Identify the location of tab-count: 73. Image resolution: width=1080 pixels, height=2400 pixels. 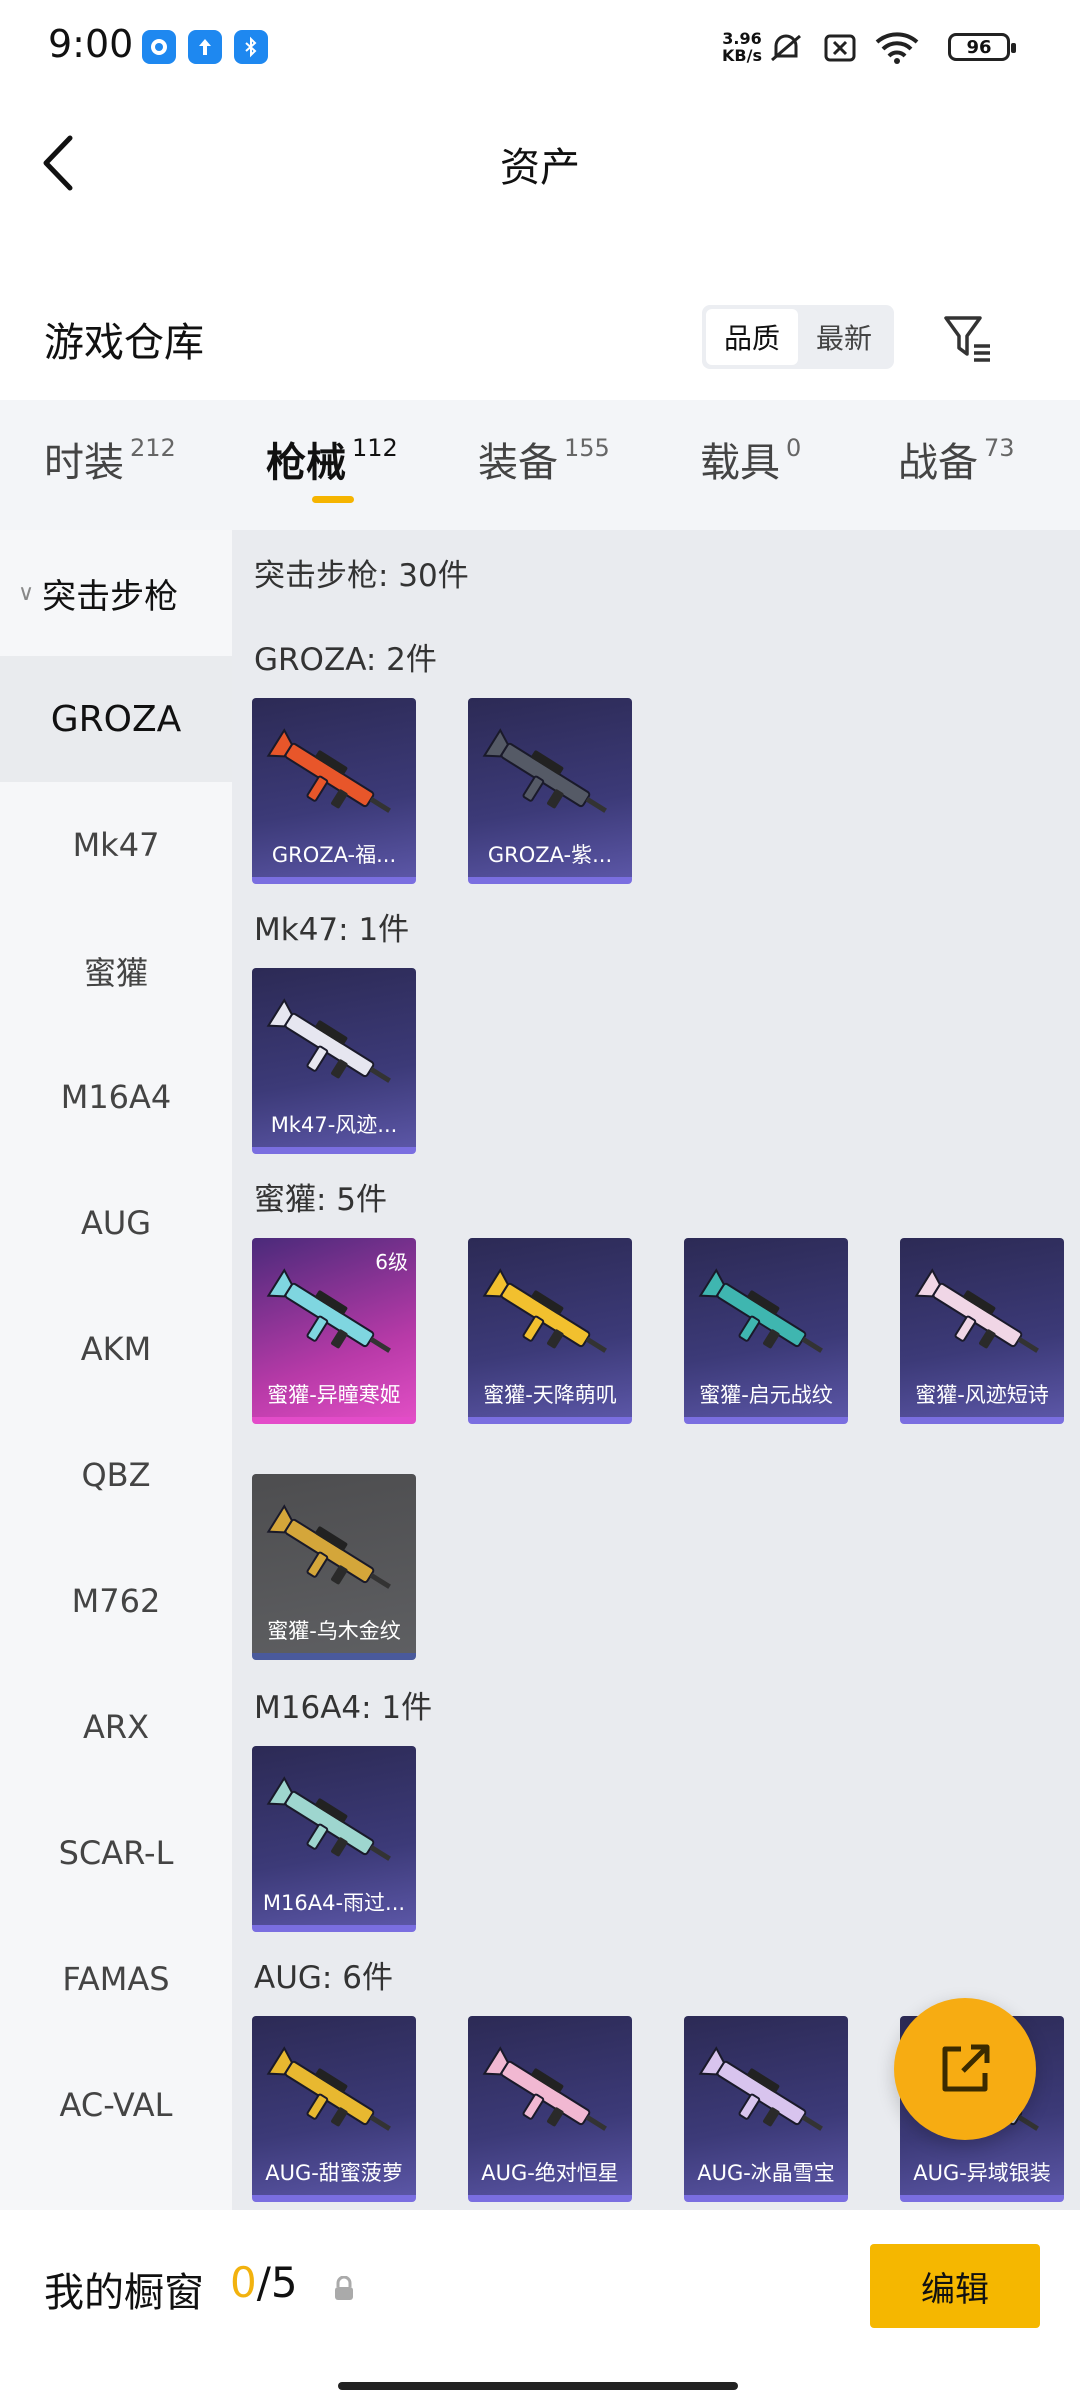
(999, 448).